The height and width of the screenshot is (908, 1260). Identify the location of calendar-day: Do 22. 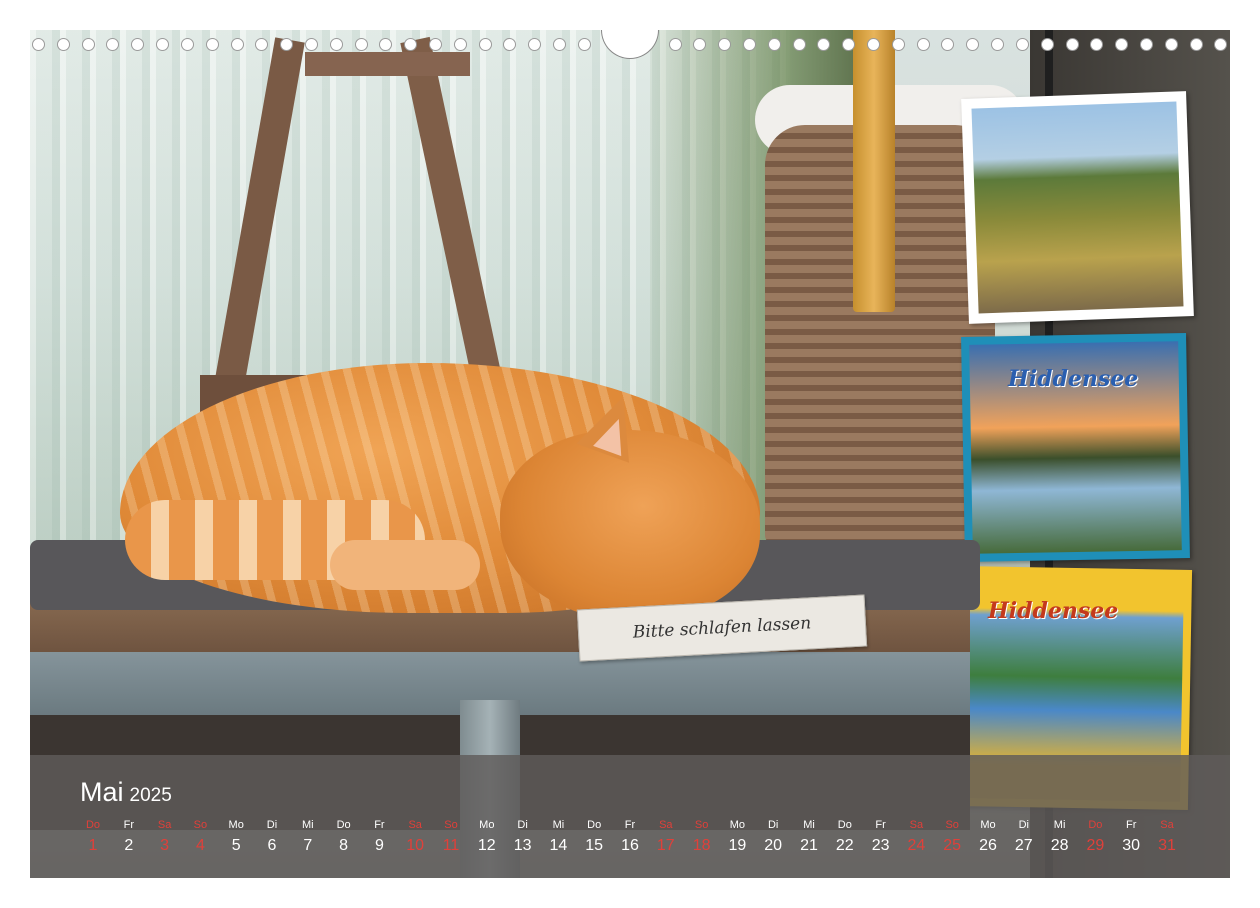
(845, 838).